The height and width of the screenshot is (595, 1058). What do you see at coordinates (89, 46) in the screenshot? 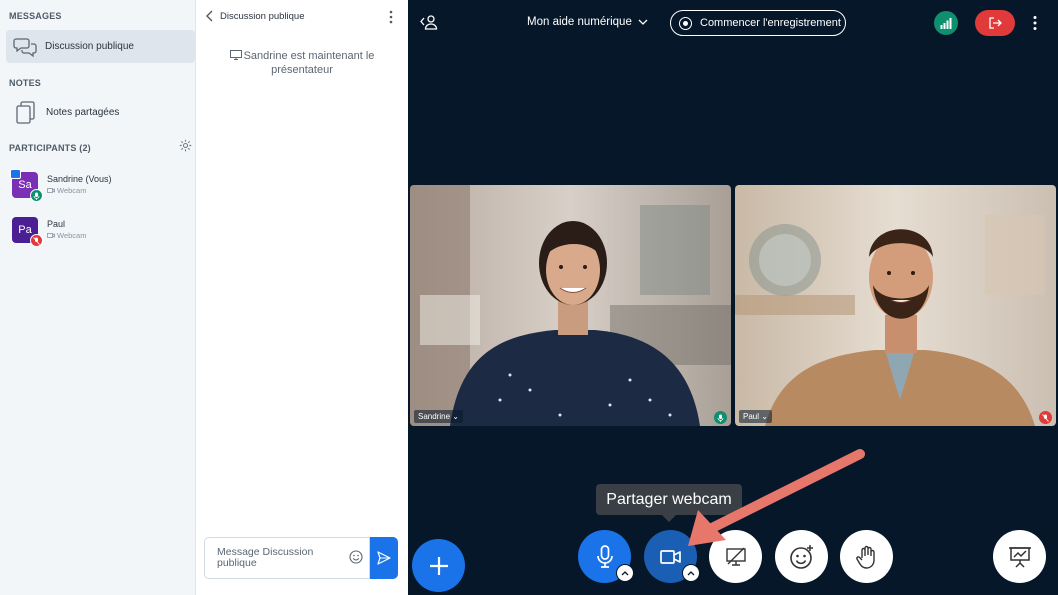
I see `public-chat-label: Discussion publique` at bounding box center [89, 46].